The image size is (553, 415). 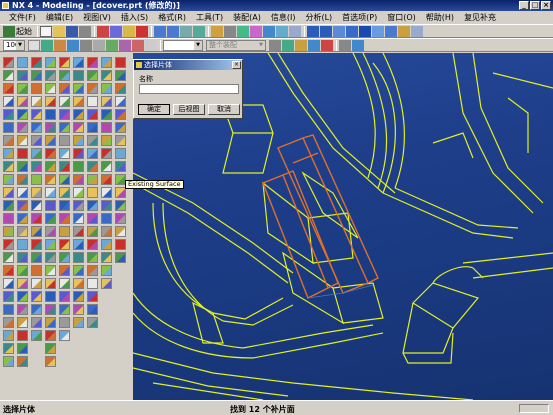 What do you see at coordinates (73, 45) in the screenshot?
I see `face-icon` at bounding box center [73, 45].